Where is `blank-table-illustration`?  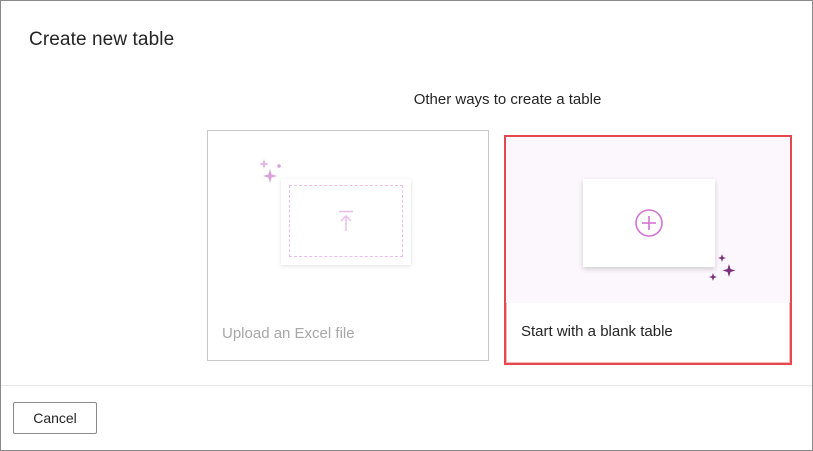 blank-table-illustration is located at coordinates (649, 223).